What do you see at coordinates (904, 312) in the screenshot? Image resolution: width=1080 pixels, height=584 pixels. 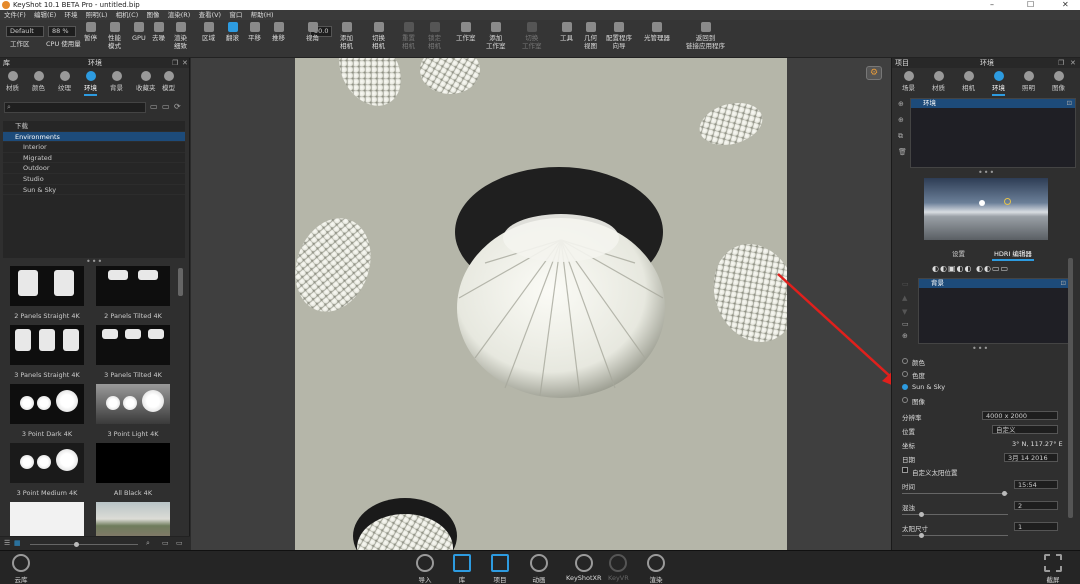 I see `move-down-icon: ▼` at bounding box center [904, 312].